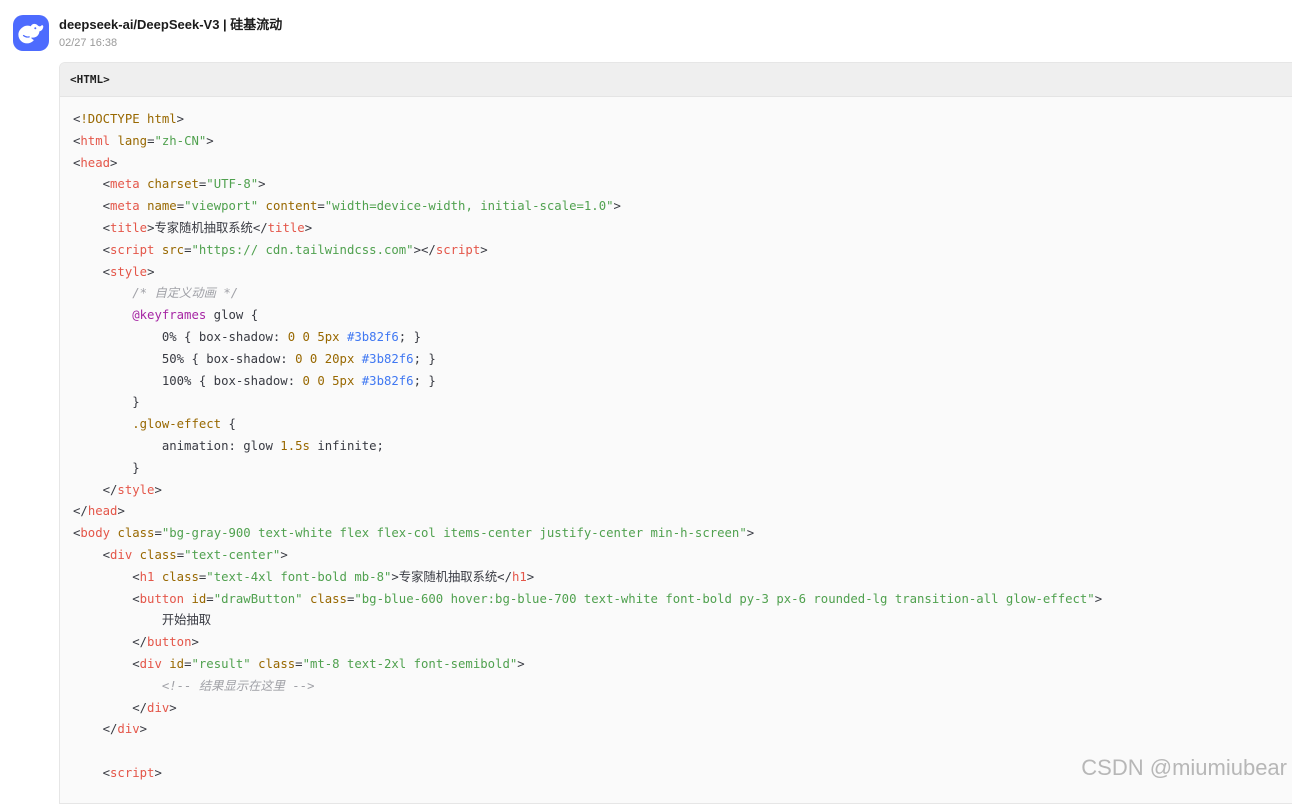  What do you see at coordinates (232, 555) in the screenshot?
I see `code-token: "text-center"` at bounding box center [232, 555].